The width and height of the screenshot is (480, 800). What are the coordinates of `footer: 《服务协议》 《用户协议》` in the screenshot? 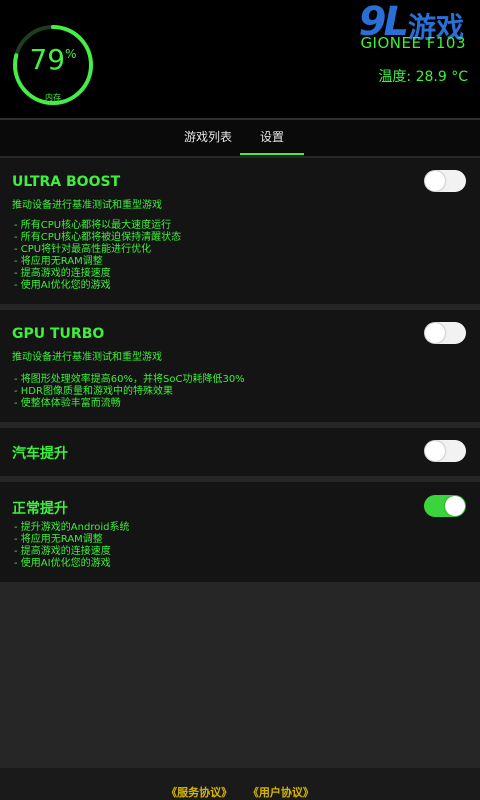 It's located at (240, 784).